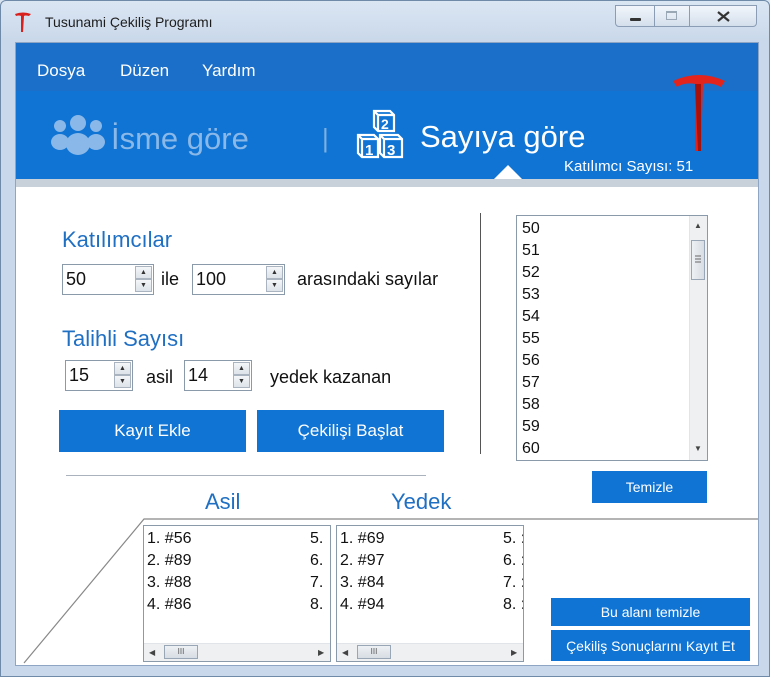 The width and height of the screenshot is (770, 677). I want to click on number-list-scrollbar: ▲ ▼, so click(698, 338).